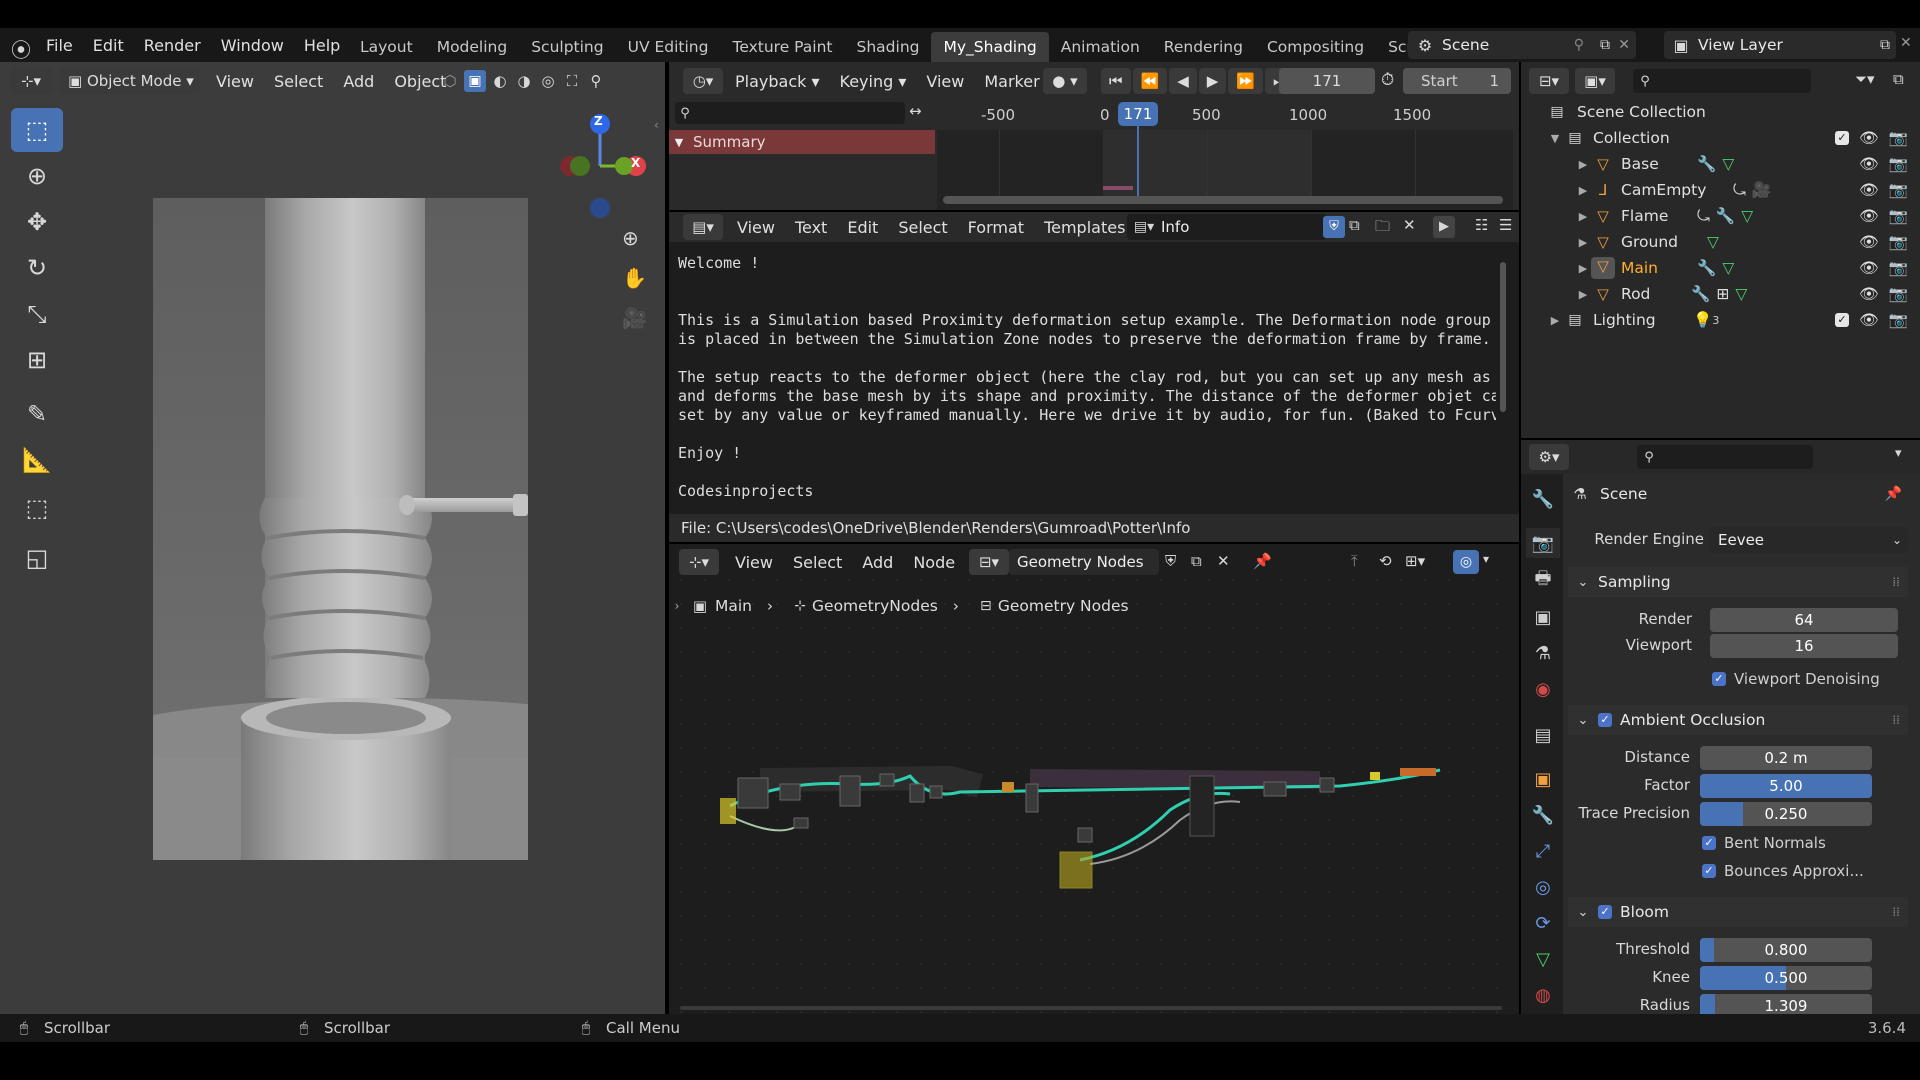  What do you see at coordinates (1739, 190) in the screenshot?
I see `constraint-icon: ⤿` at bounding box center [1739, 190].